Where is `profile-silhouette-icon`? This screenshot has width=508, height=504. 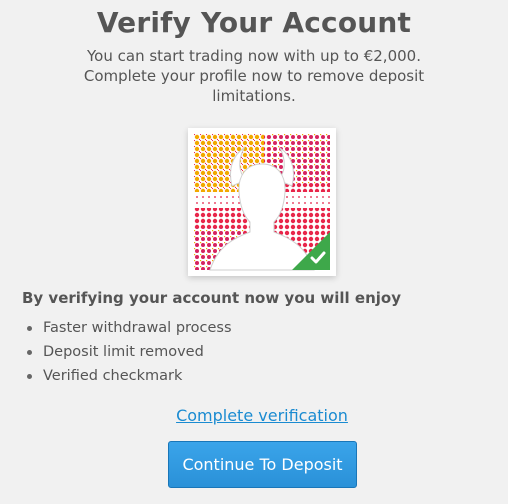 profile-silhouette-icon is located at coordinates (262, 202).